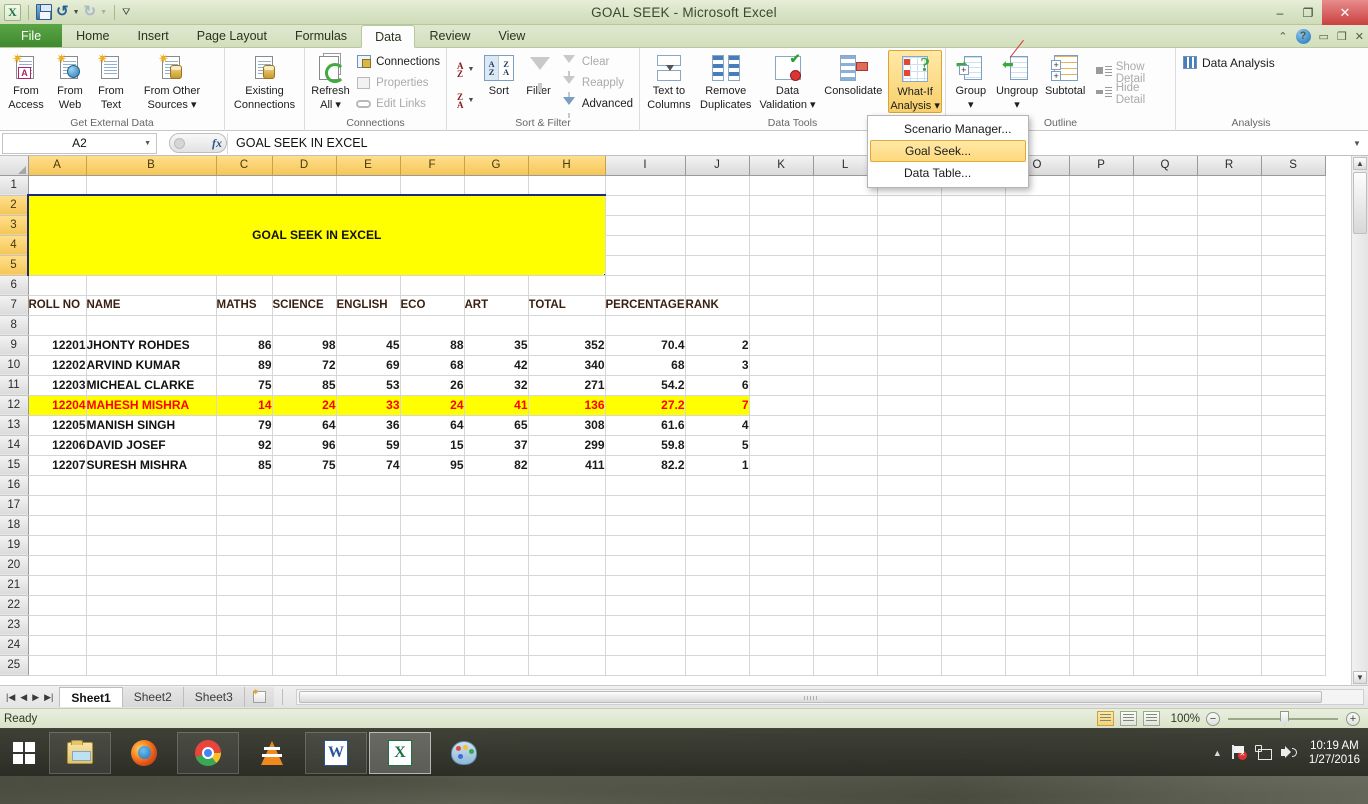  What do you see at coordinates (304, 485) in the screenshot?
I see `cell-D16` at bounding box center [304, 485].